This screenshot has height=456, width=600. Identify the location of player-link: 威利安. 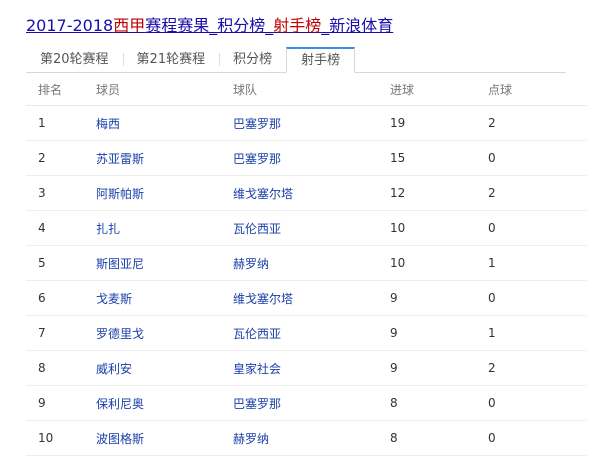
(114, 369).